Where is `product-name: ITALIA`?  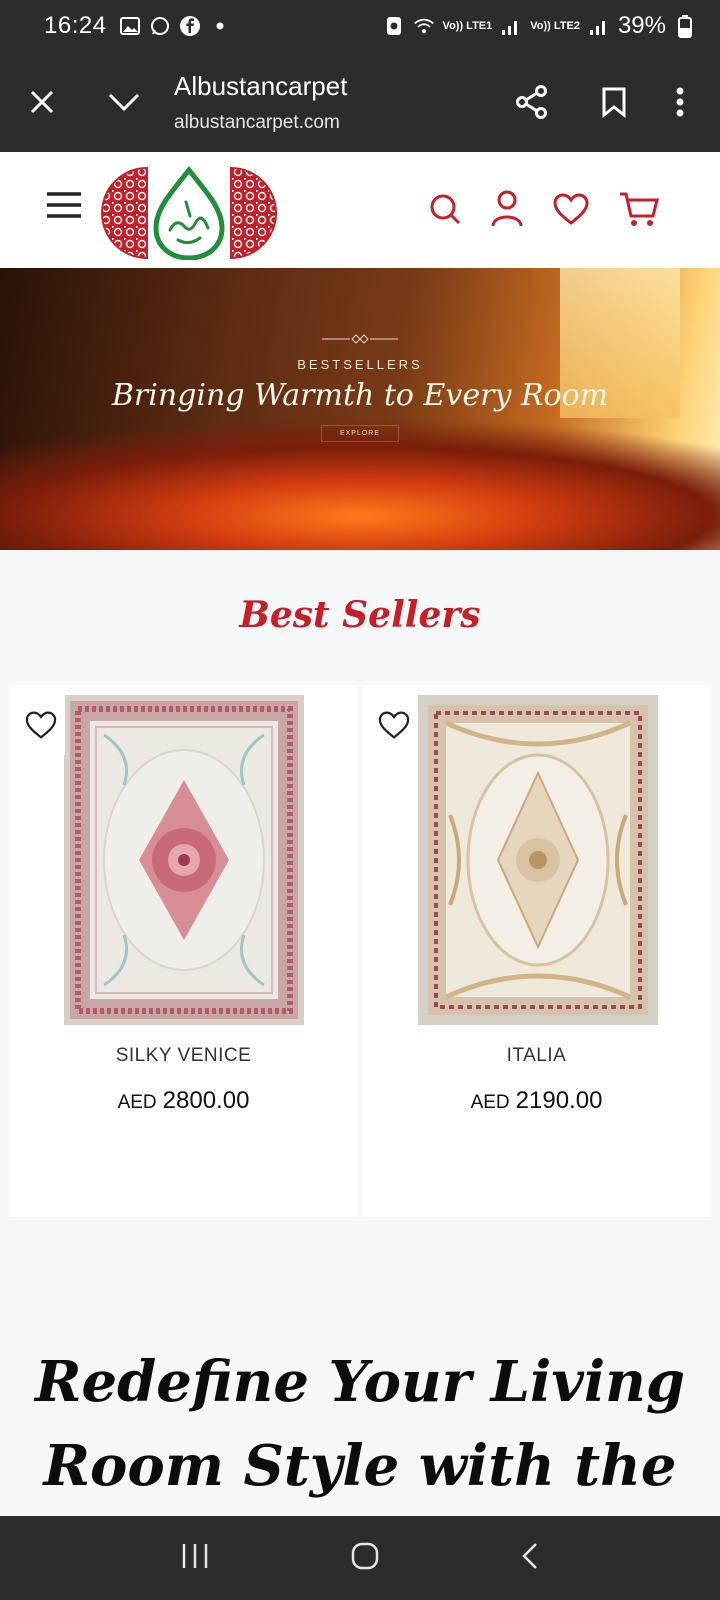 product-name: ITALIA is located at coordinates (536, 1056).